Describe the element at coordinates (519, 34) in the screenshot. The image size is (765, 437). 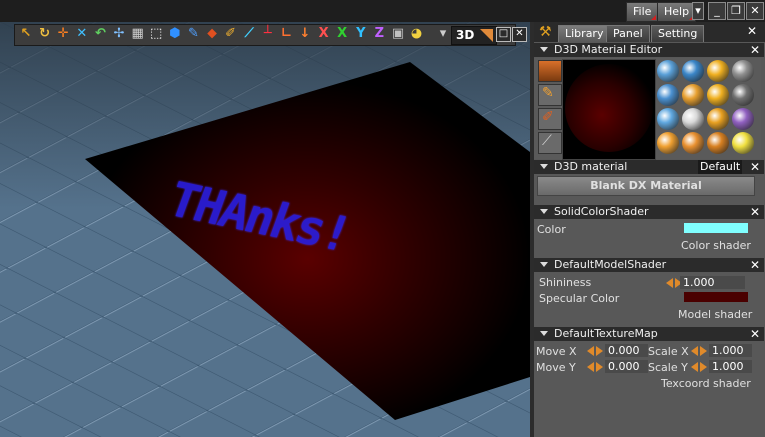
I see `viewport-close-button: ✕` at that location.